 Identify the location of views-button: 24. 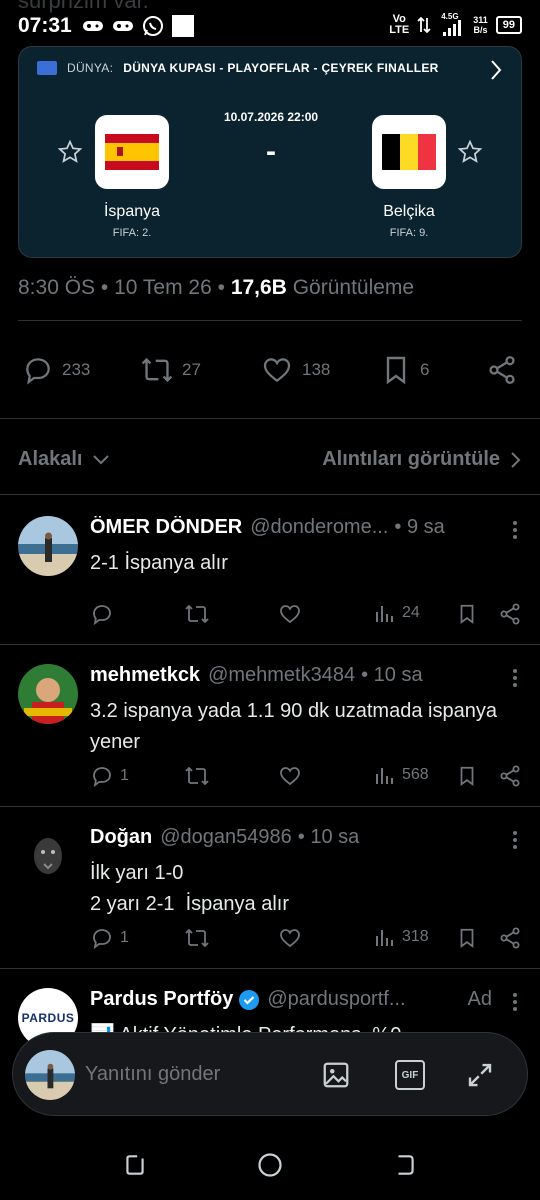
(397, 613).